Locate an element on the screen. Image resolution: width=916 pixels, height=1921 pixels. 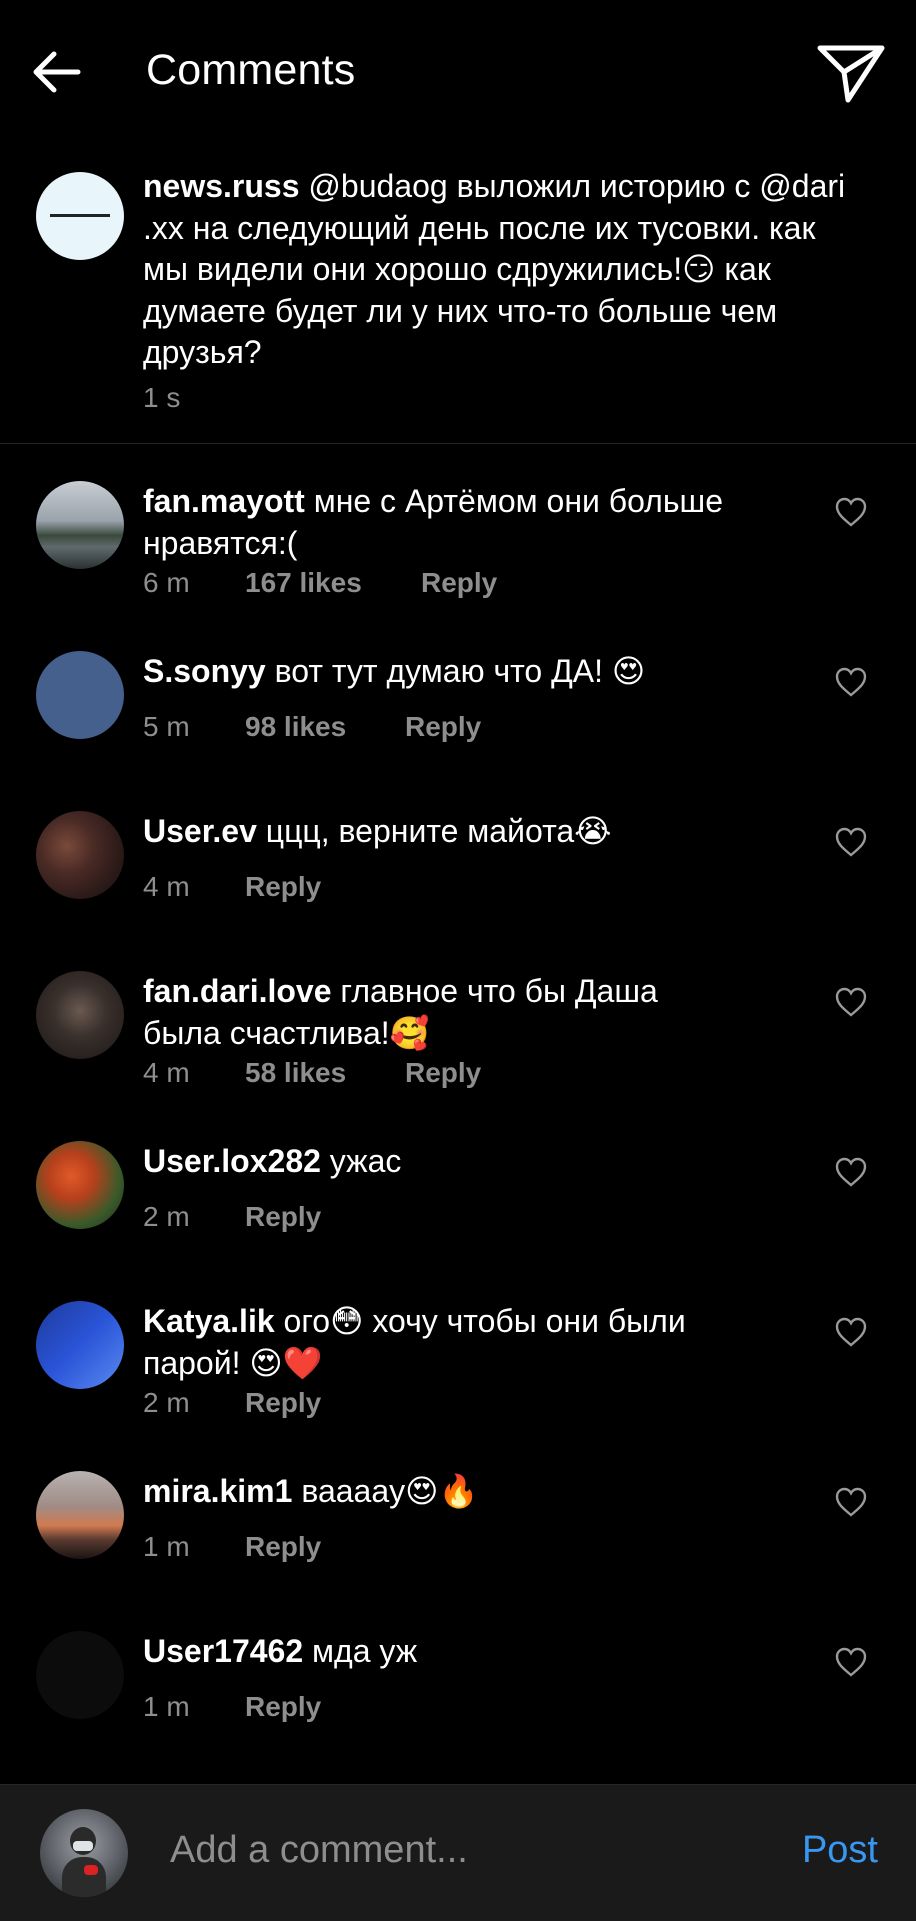
comment-composer: Add a comment... Post is located at coordinates (458, 1852).